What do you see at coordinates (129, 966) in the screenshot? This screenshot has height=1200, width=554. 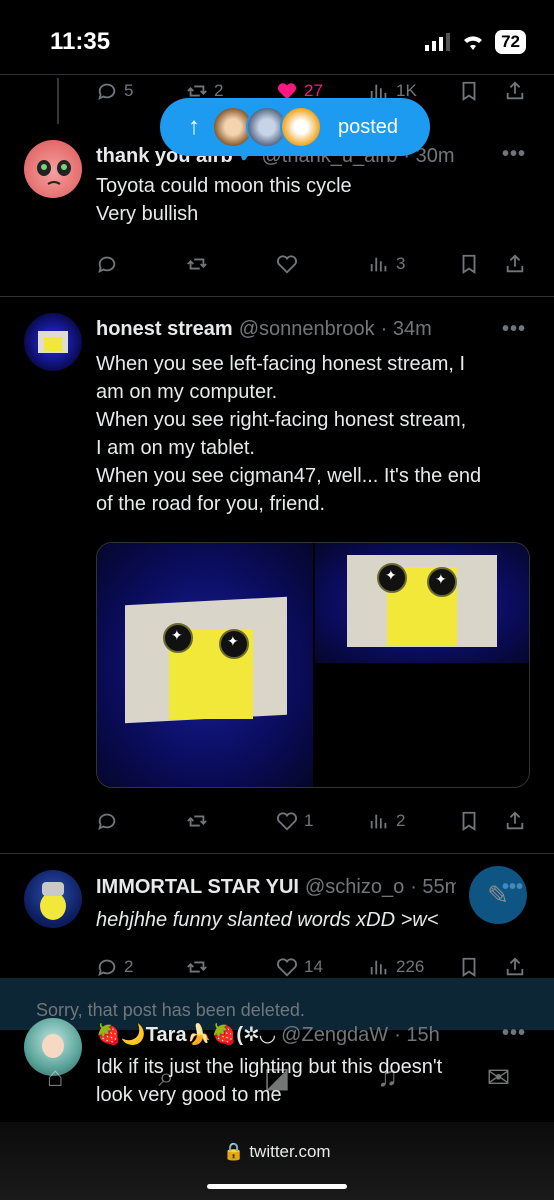 I see `reply-count: 2` at bounding box center [129, 966].